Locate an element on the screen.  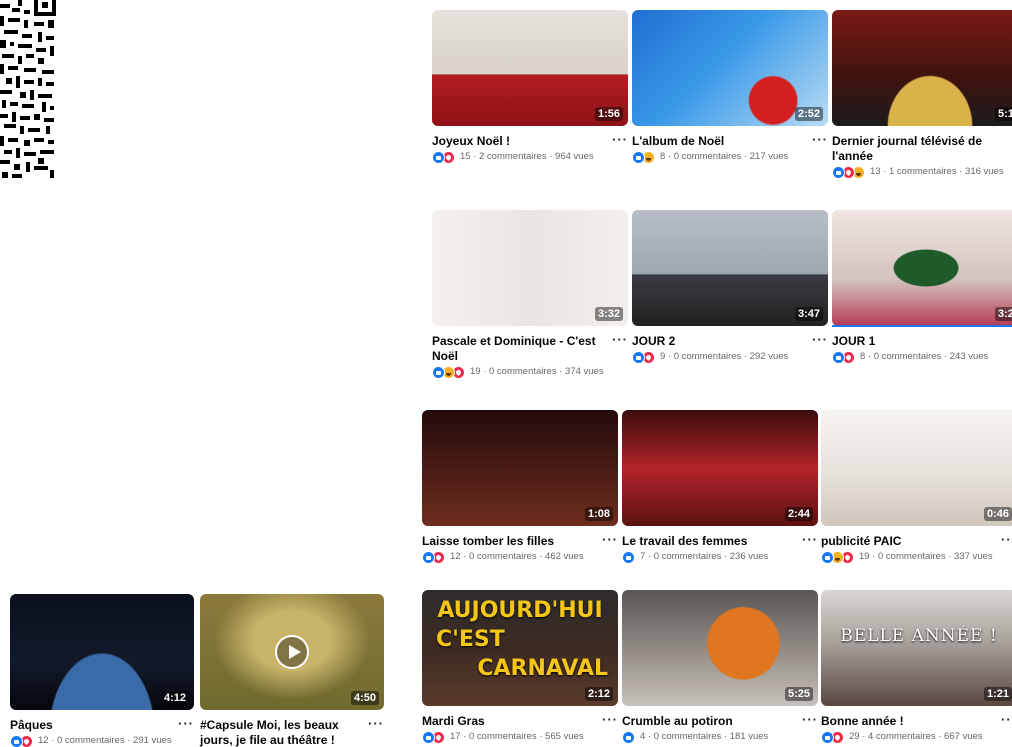
video-stats-text: 8 · 0 commentaires · 243 vues is located at coordinates (924, 356).